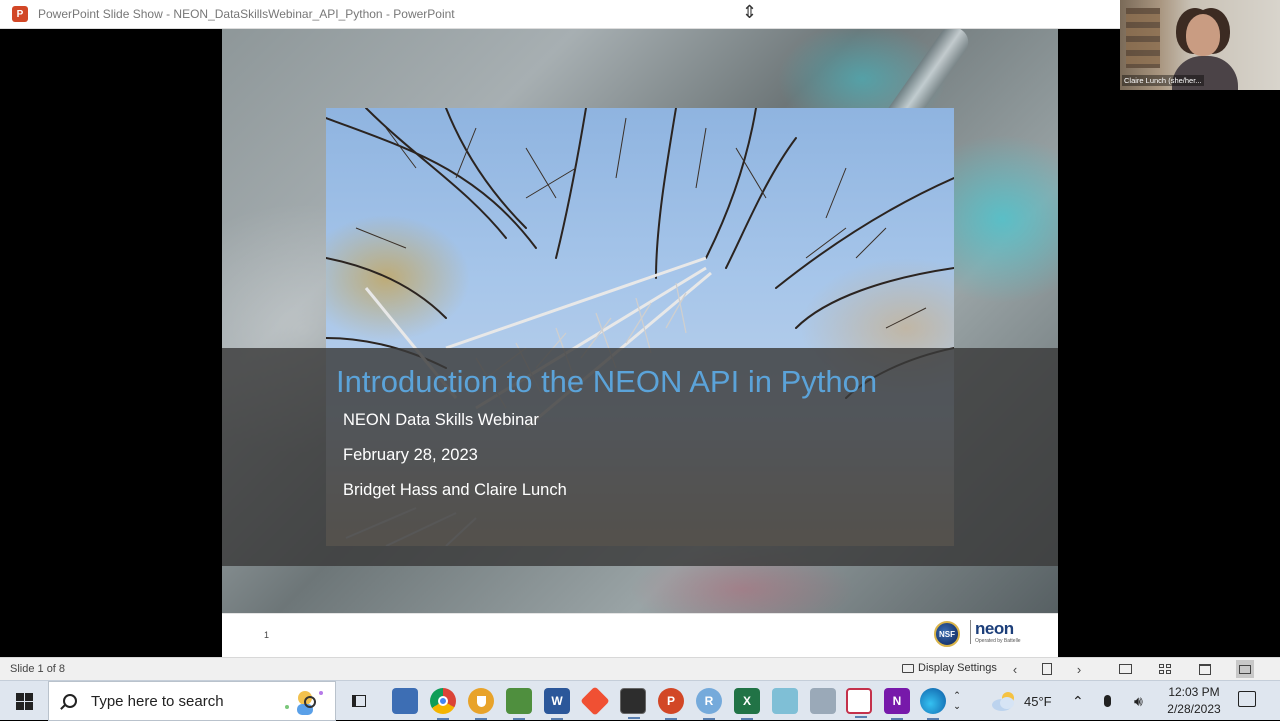 This screenshot has height=721, width=1280. Describe the element at coordinates (640, 635) in the screenshot. I see `slide-footer: 1 NSF neon Operated by Battelle` at that location.